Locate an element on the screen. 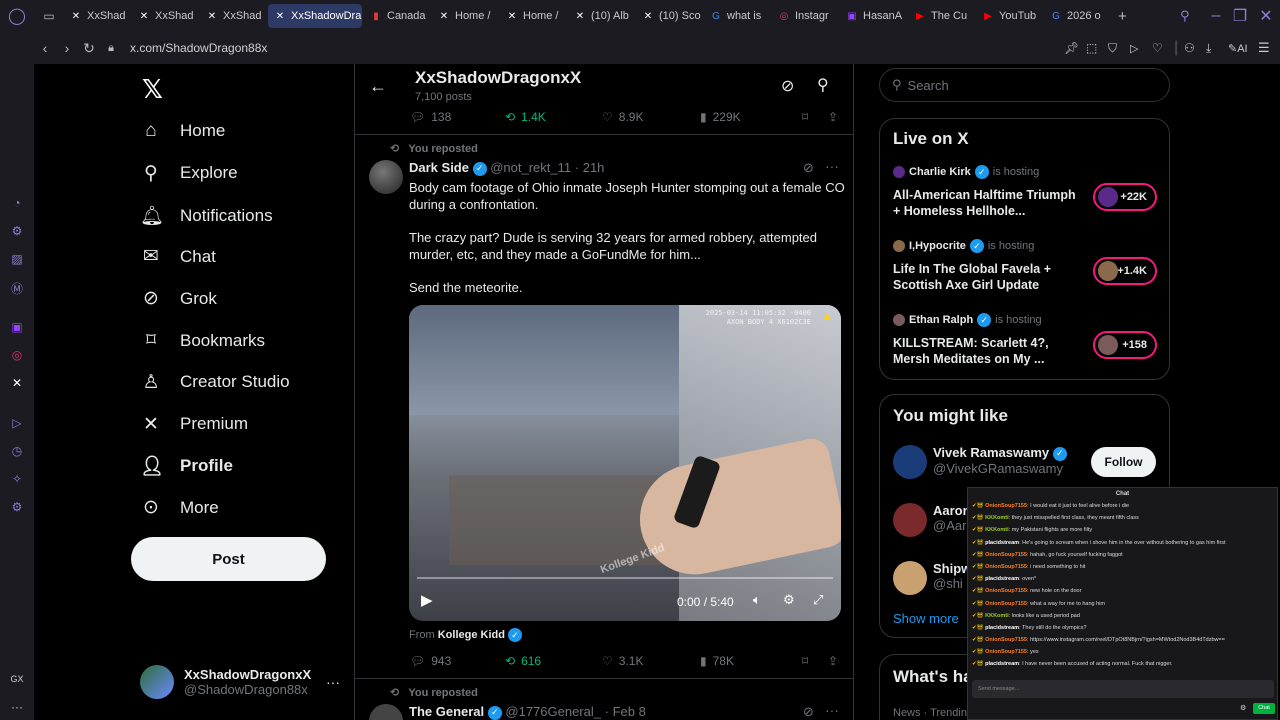 The image size is (1280, 720). browser-tab: ▶ YouTub is located at coordinates (1009, 16).